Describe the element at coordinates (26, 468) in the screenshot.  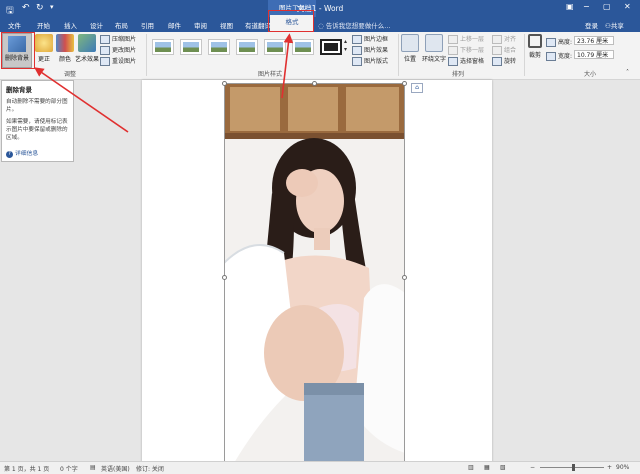
I see `page-count: 第 1 页，共 1 页` at that location.